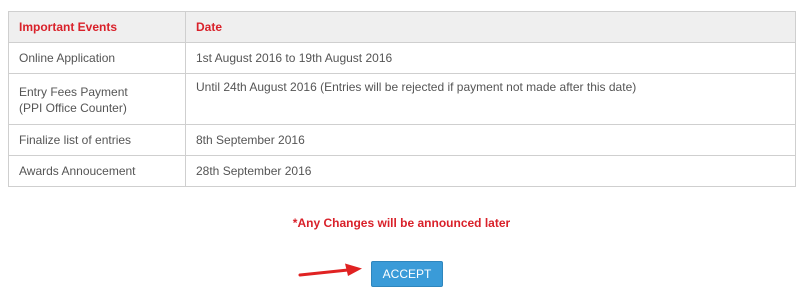 The height and width of the screenshot is (289, 803). I want to click on event-name: Entry Fees Payment (PPI Office Counter), so click(97, 99).